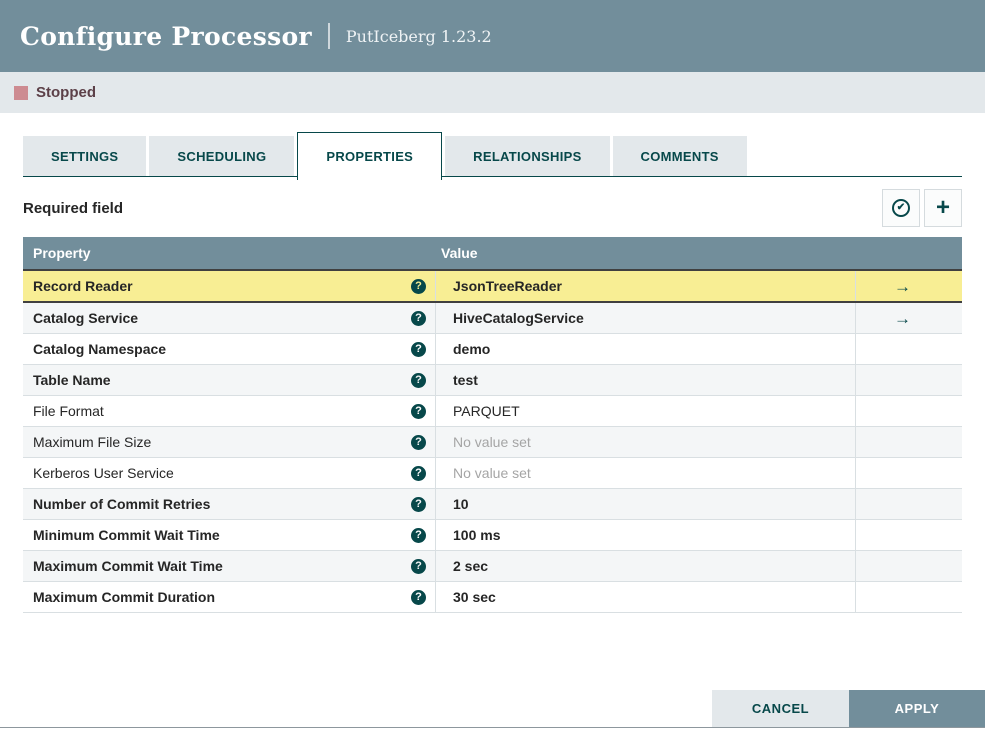  What do you see at coordinates (922, 208) in the screenshot?
I see `property-toolbar: ✔ +` at bounding box center [922, 208].